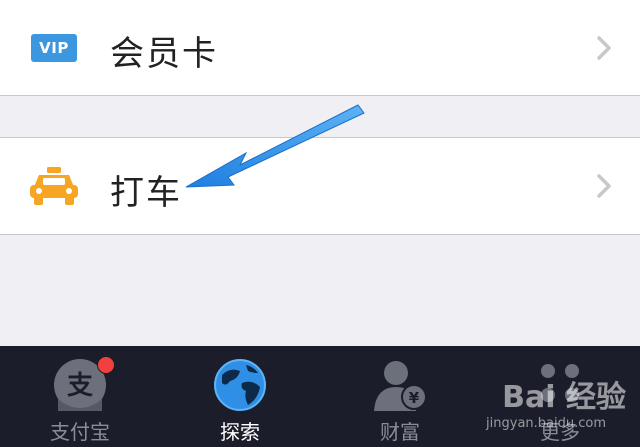  Describe the element at coordinates (564, 397) in the screenshot. I see `watermark-logo: Bai 经验` at that location.